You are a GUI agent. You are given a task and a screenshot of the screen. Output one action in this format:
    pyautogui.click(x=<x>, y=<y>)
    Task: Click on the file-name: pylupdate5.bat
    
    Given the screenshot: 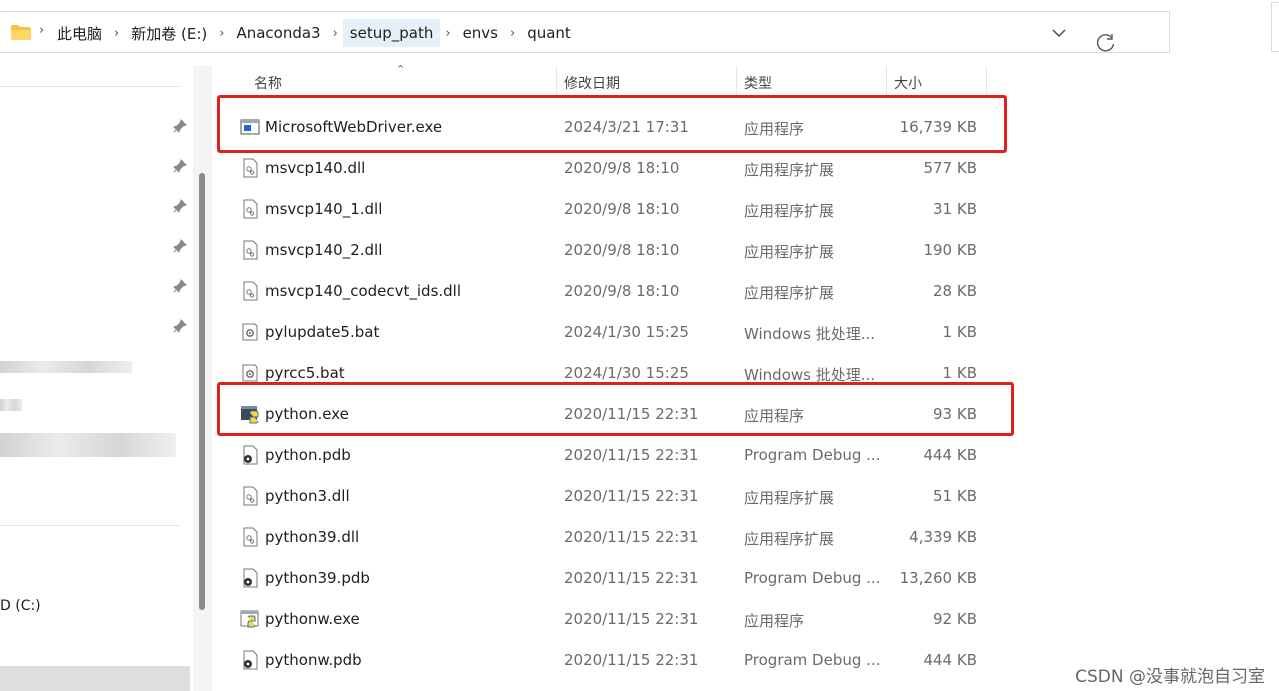 What is the action you would take?
    pyautogui.click(x=322, y=332)
    